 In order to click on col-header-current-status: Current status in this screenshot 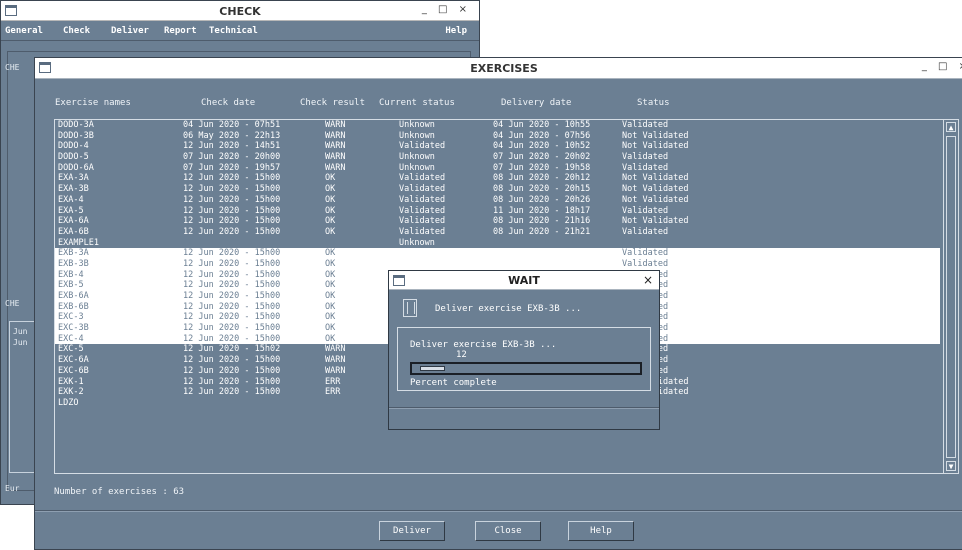, I will do `click(417, 103)`.